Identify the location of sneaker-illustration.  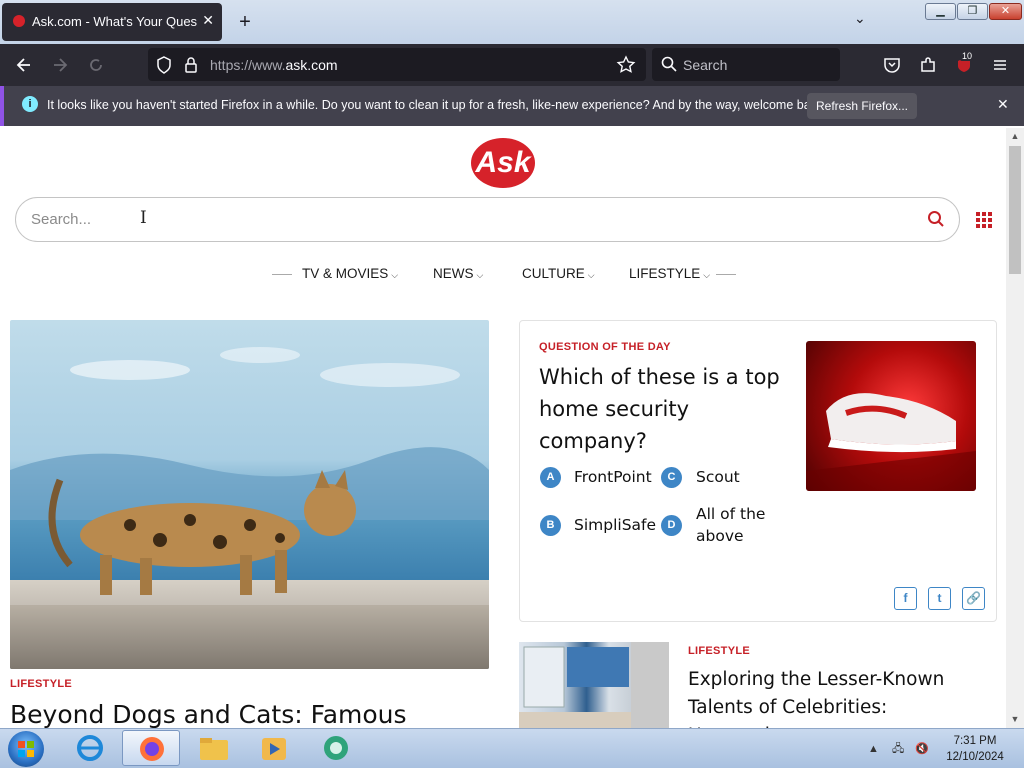
(891, 442).